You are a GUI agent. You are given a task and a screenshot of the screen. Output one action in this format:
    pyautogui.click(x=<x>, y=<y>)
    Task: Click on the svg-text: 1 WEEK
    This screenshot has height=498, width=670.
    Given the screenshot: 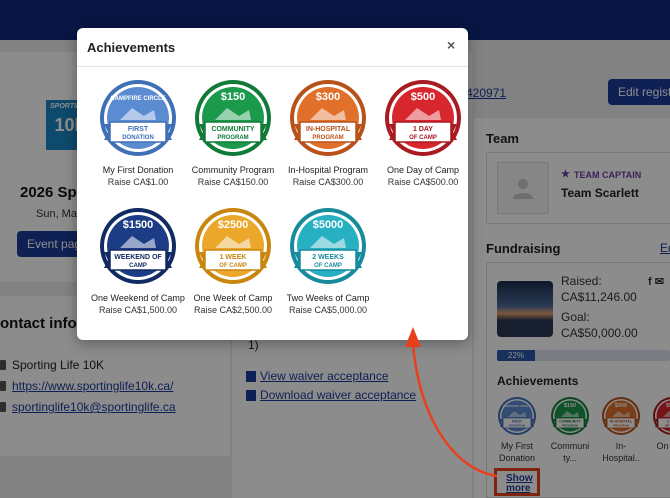 What is the action you would take?
    pyautogui.click(x=233, y=257)
    